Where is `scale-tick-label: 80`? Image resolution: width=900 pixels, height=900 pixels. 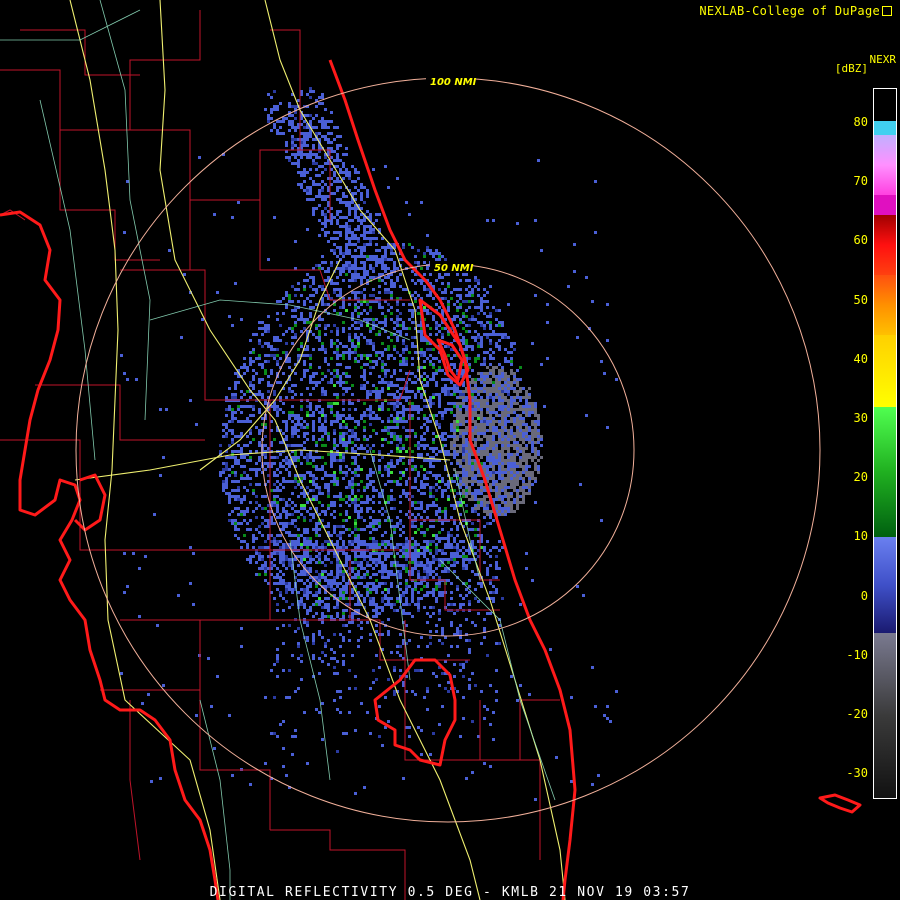 scale-tick-label: 80 is located at coordinates (860, 122).